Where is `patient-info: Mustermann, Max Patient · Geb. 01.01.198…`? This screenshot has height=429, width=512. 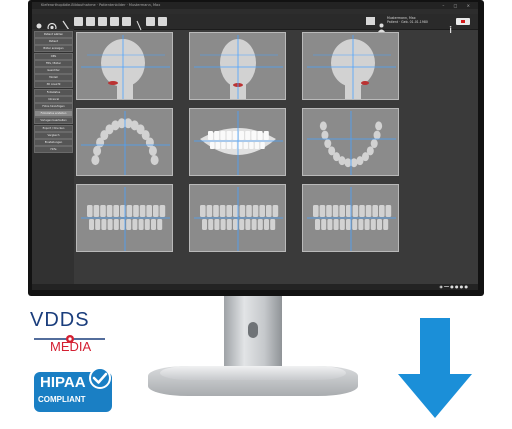
patient-info: Mustermann, Max Patient · Geb. 01.01.198… is located at coordinates (416, 21).